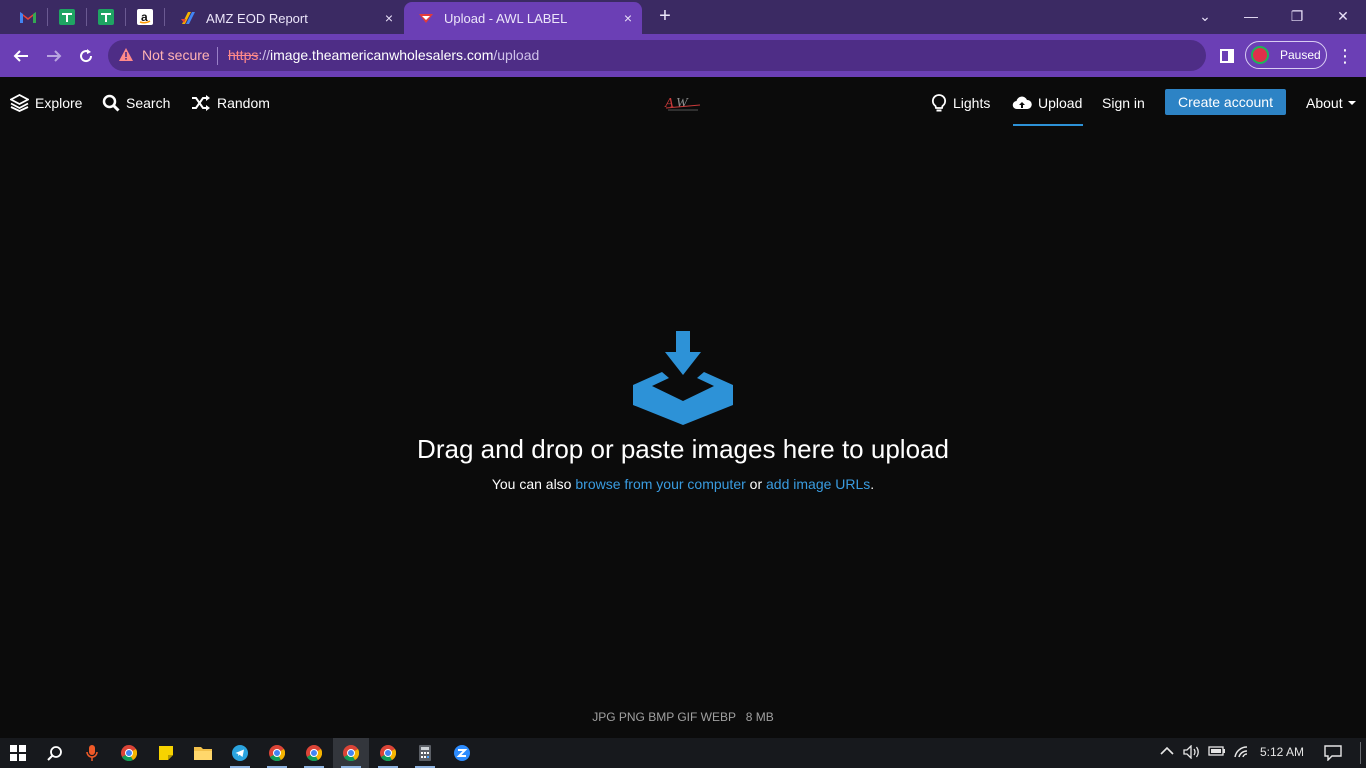  Describe the element at coordinates (683, 753) in the screenshot. I see `os-taskbar: 5:12 AM` at that location.